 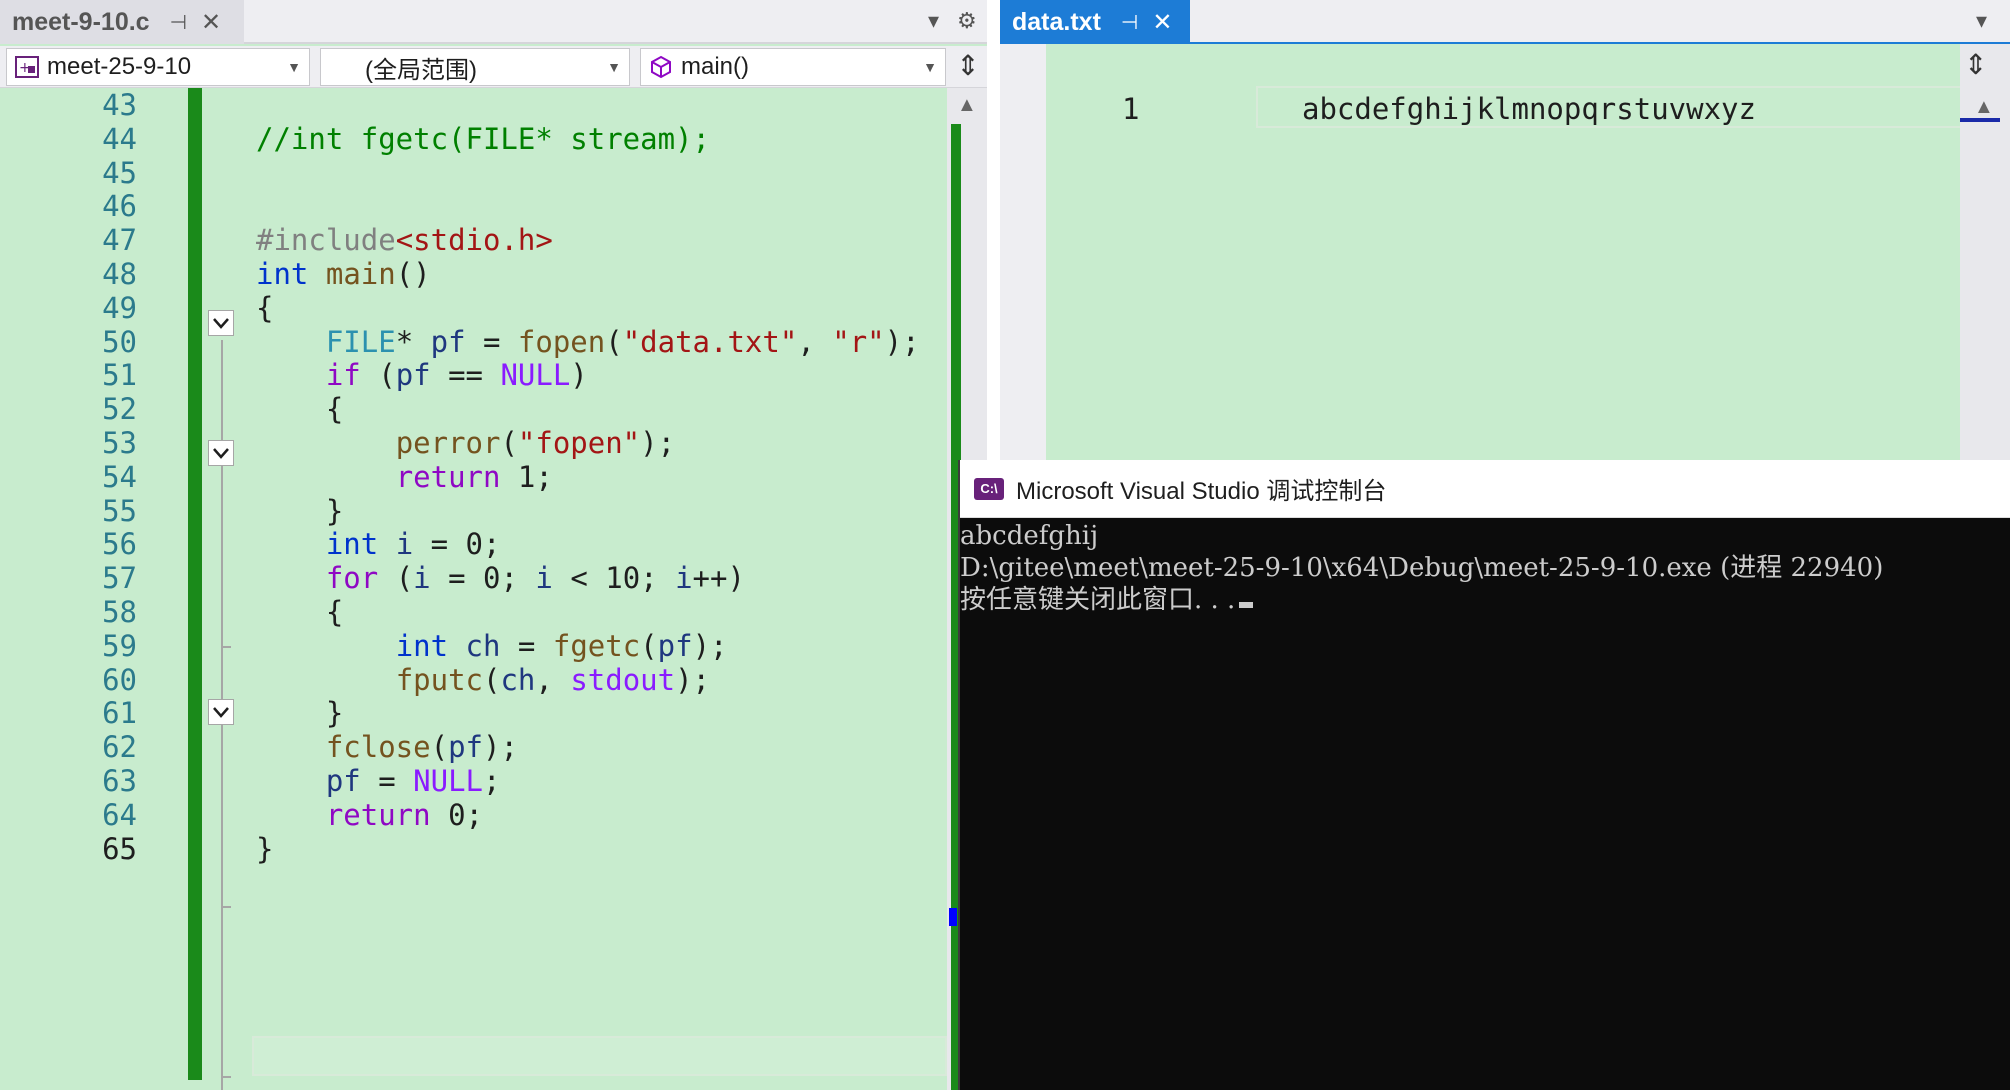 I want to click on code-token: "fopen", so click(x=579, y=443).